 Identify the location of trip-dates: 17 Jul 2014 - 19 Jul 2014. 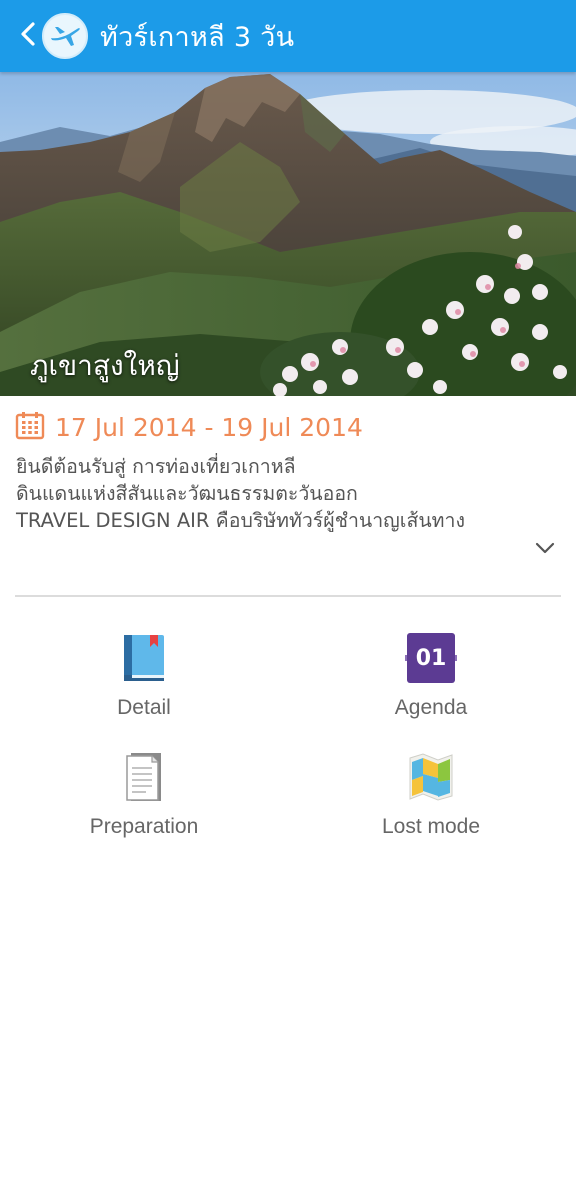
(189, 427).